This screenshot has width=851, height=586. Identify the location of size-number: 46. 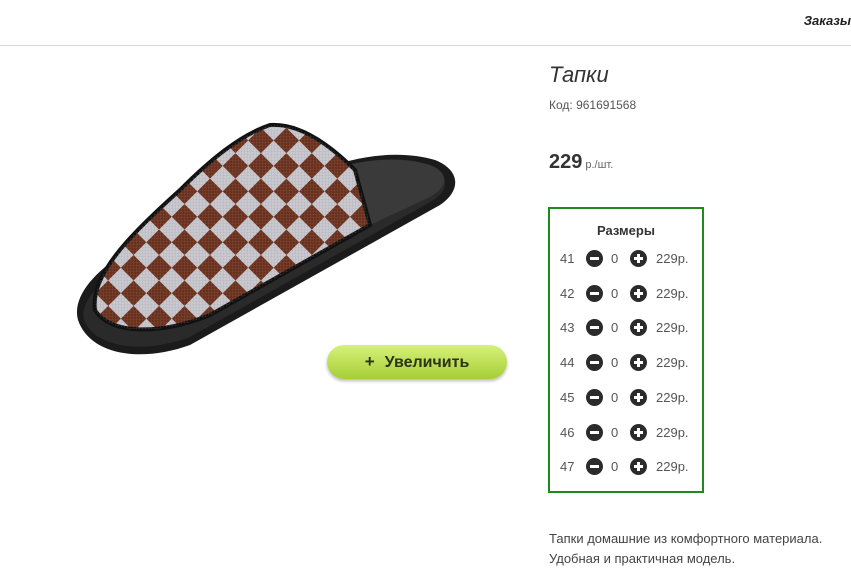
(567, 432).